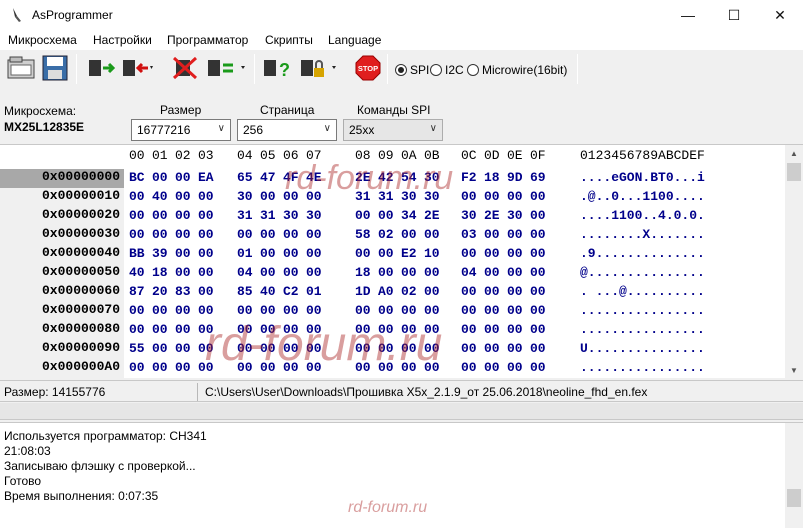 This screenshot has width=803, height=528. What do you see at coordinates (447, 70) in the screenshot?
I see `i2c-radio: I2C` at bounding box center [447, 70].